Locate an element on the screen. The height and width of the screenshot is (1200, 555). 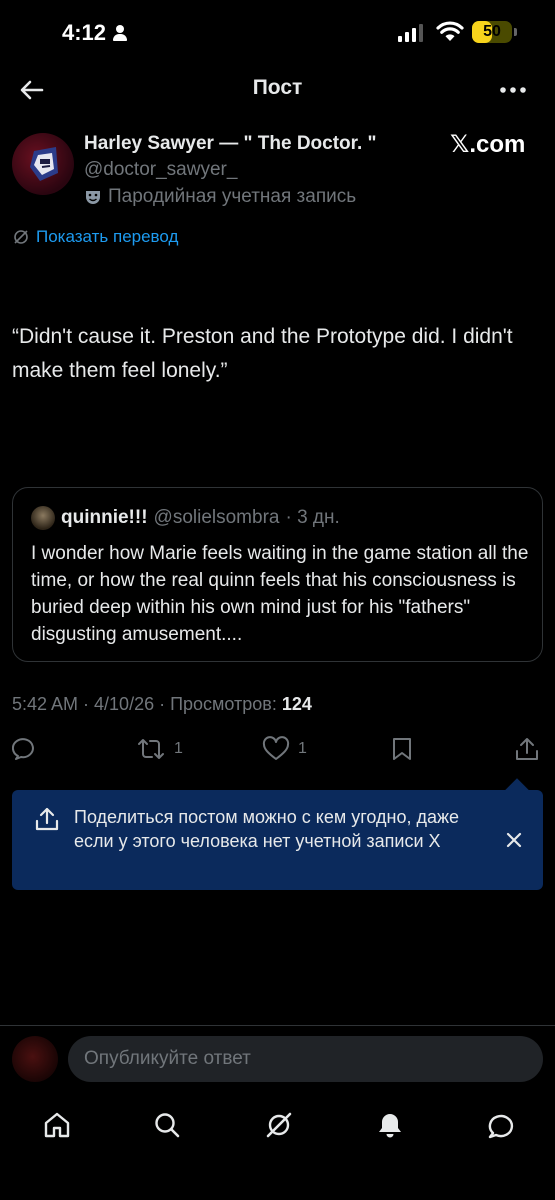
close-icon is located at coordinates (514, 840).